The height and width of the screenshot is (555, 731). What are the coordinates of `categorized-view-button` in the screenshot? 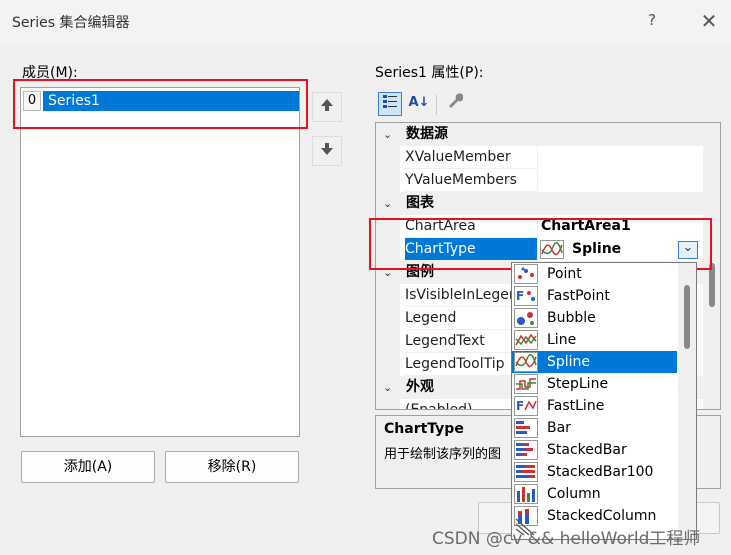 It's located at (390, 104).